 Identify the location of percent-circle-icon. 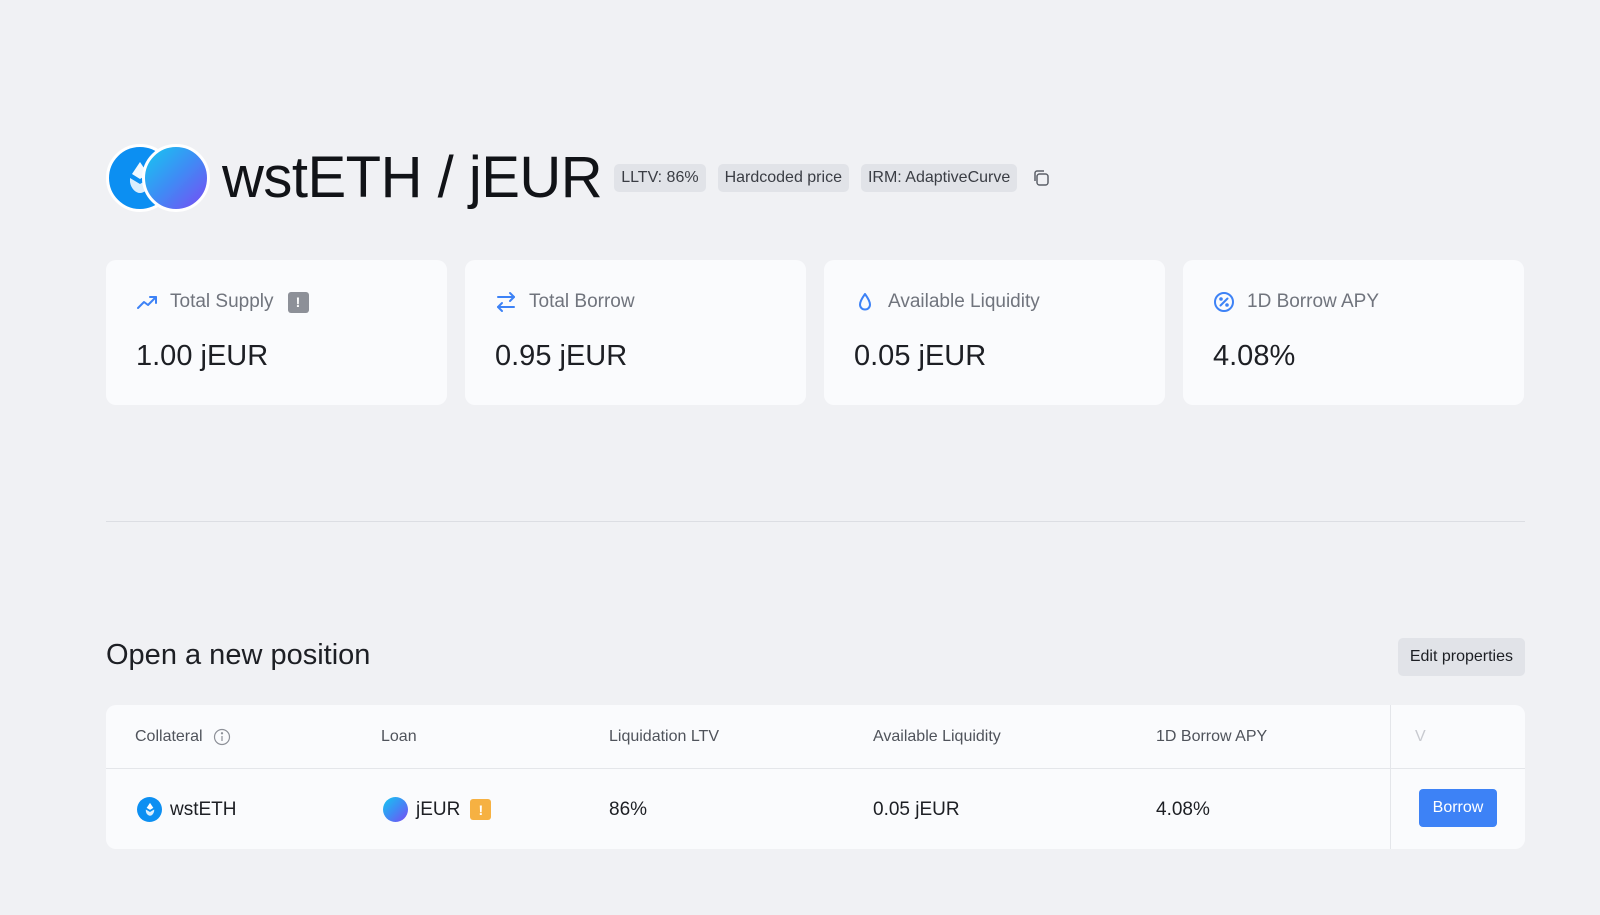
(1224, 302).